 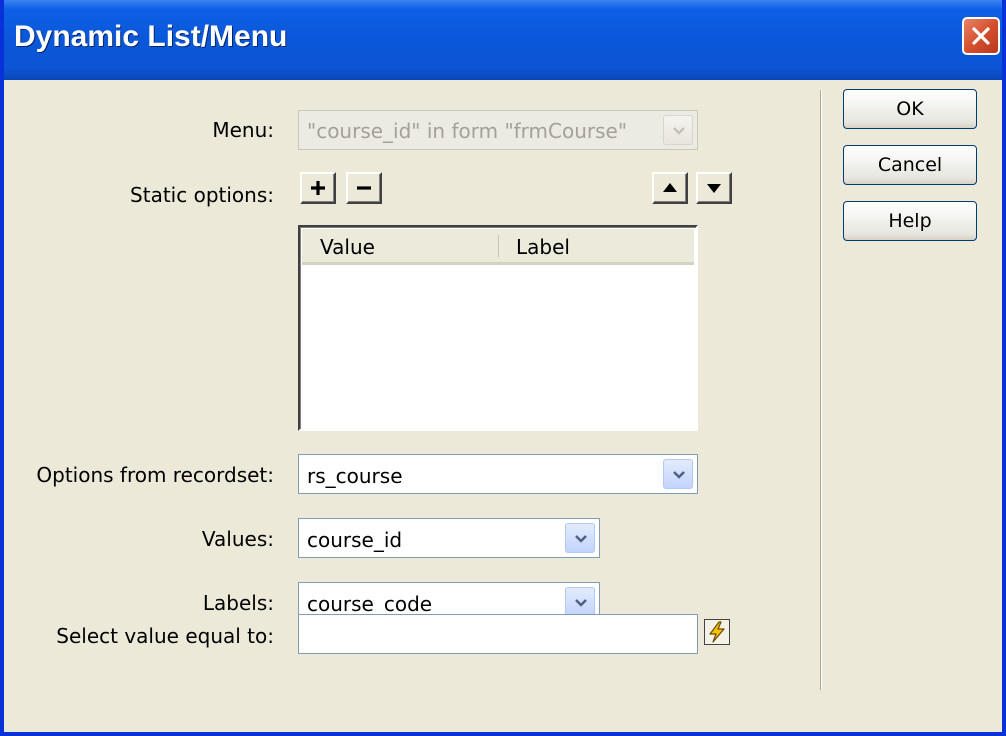 I want to click on ok-button: OK, so click(x=910, y=109).